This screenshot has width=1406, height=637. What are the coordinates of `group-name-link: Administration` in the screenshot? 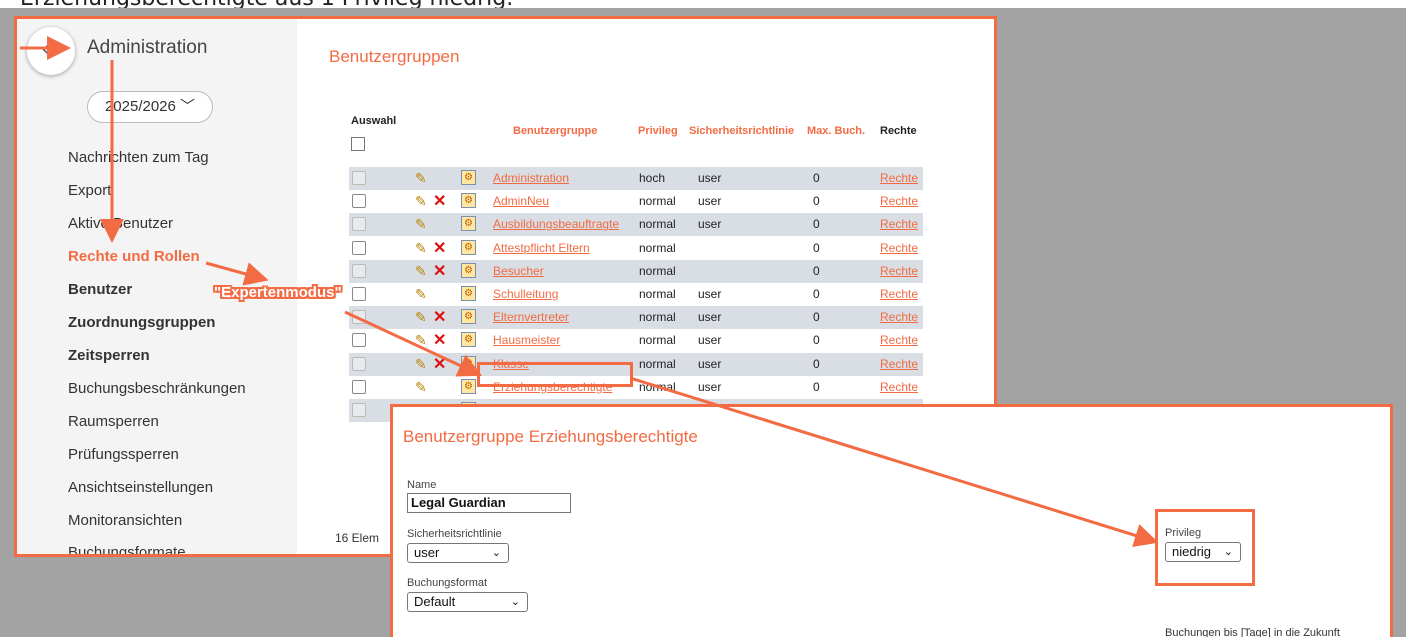 It's located at (531, 178).